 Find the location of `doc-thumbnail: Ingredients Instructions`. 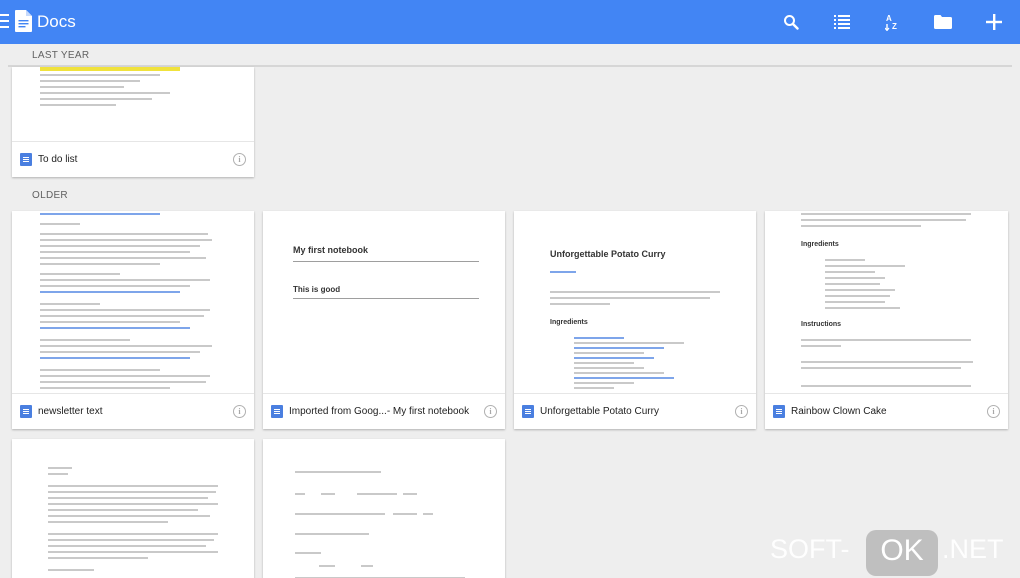

doc-thumbnail: Ingredients Instructions is located at coordinates (886, 302).